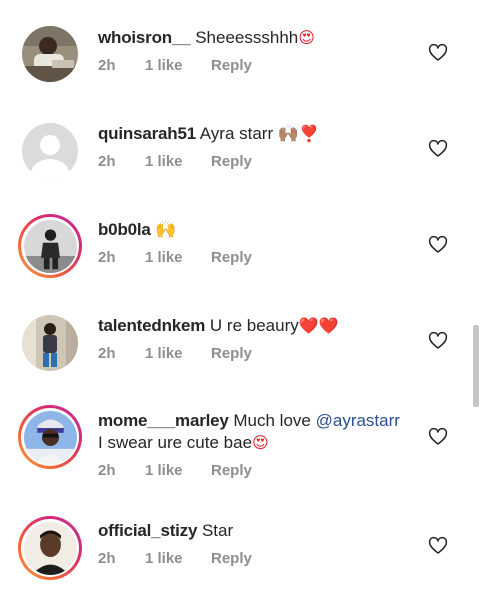  I want to click on comment-text: Ayra starr 🙌🏽, so click(249, 133).